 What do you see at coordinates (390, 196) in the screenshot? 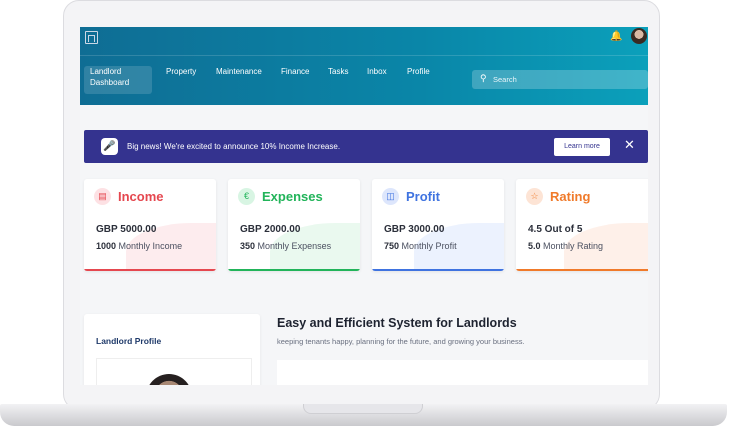
I see `coins-icon: ◫` at bounding box center [390, 196].